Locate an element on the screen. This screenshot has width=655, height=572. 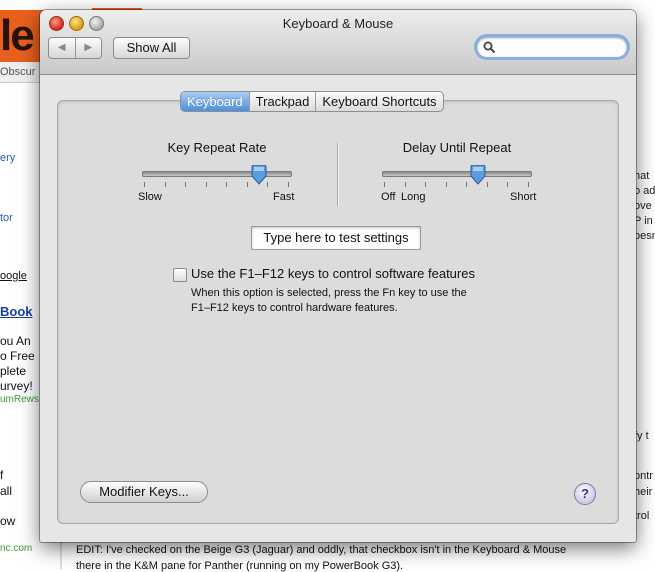
article-fragment: oesn is located at coordinates (644, 236).